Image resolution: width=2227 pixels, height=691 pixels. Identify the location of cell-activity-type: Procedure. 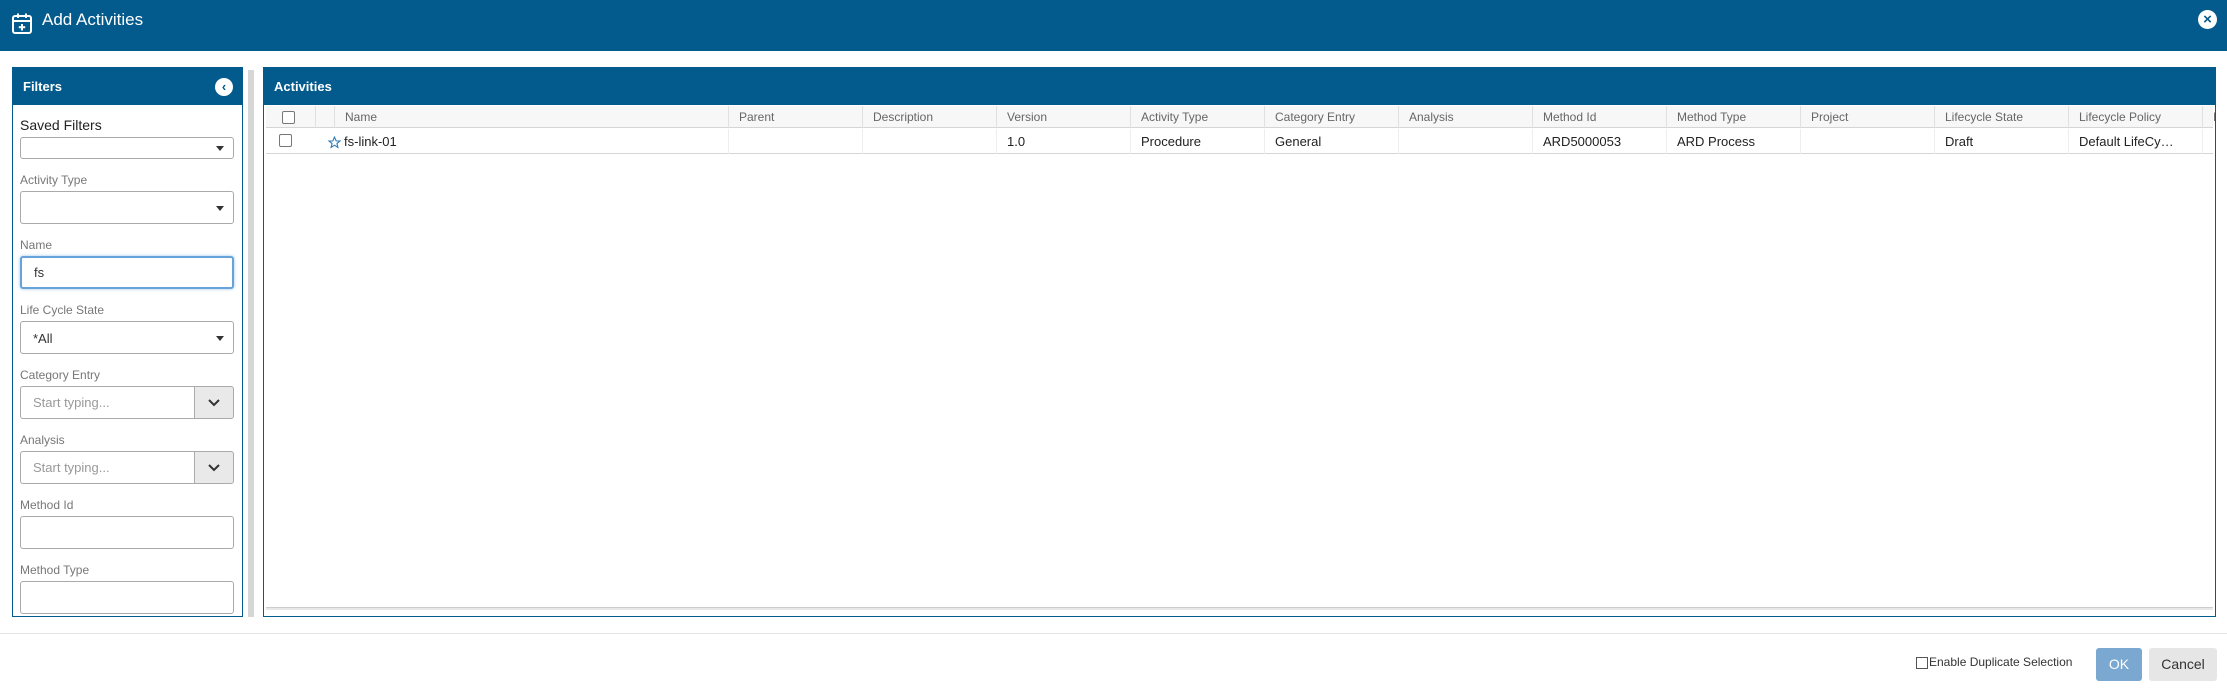
(1197, 141).